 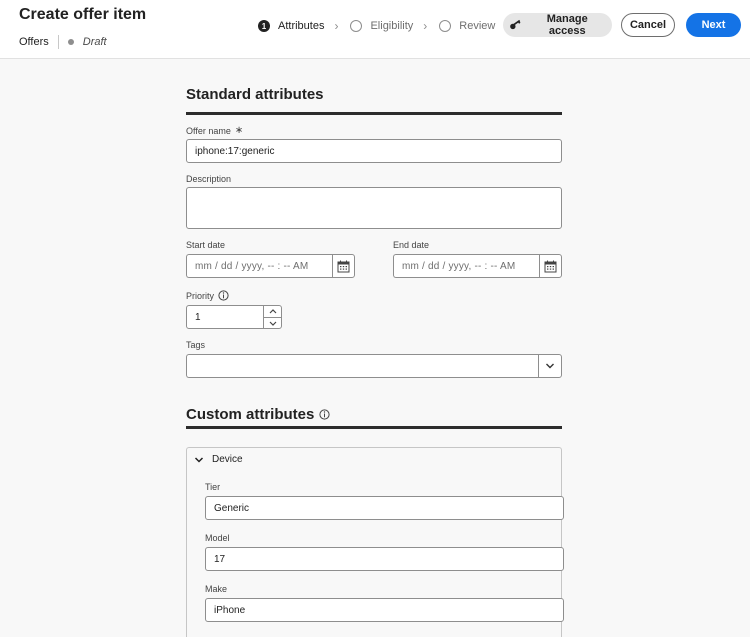 What do you see at coordinates (225, 317) in the screenshot?
I see `priority-input: 1` at bounding box center [225, 317].